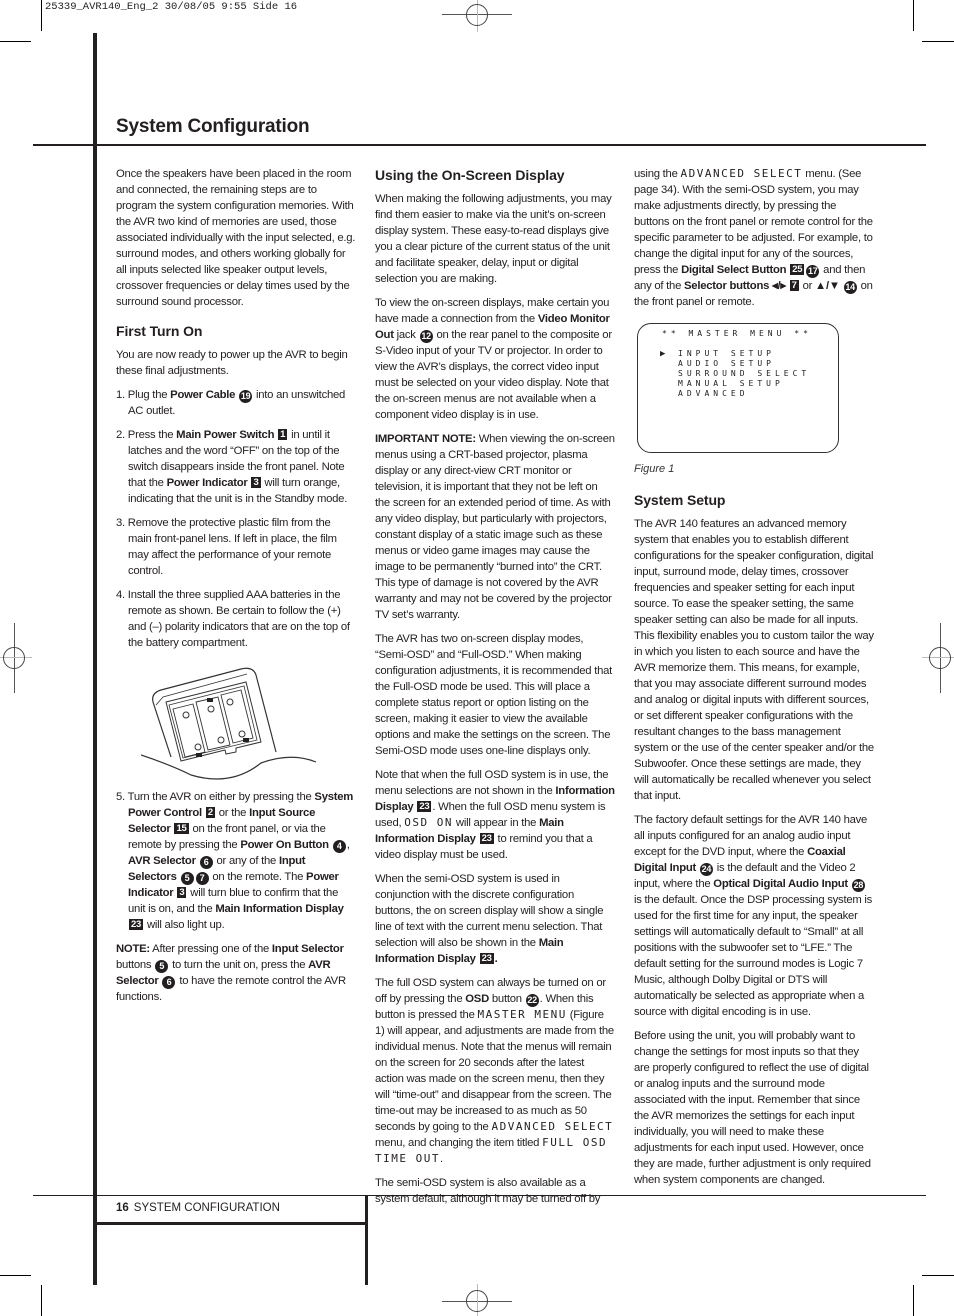  What do you see at coordinates (230, 1223) in the screenshot?
I see `footer-box-bottom` at bounding box center [230, 1223].